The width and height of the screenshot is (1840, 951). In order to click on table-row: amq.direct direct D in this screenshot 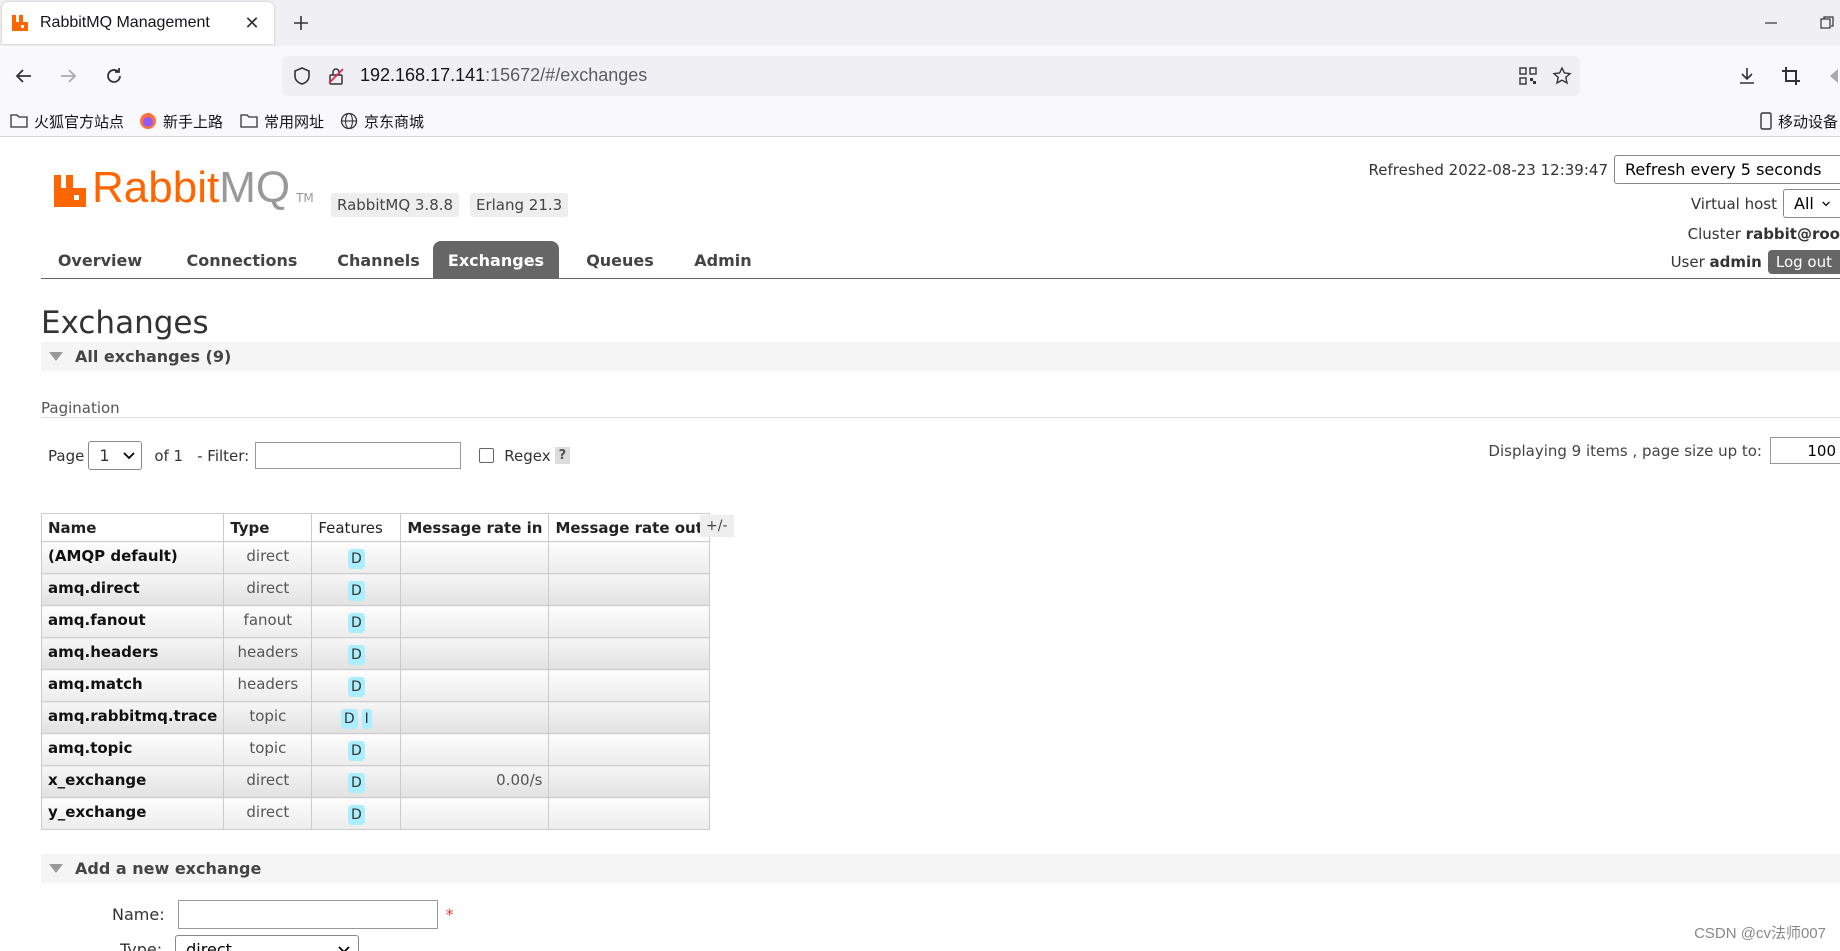, I will do `click(375, 589)`.